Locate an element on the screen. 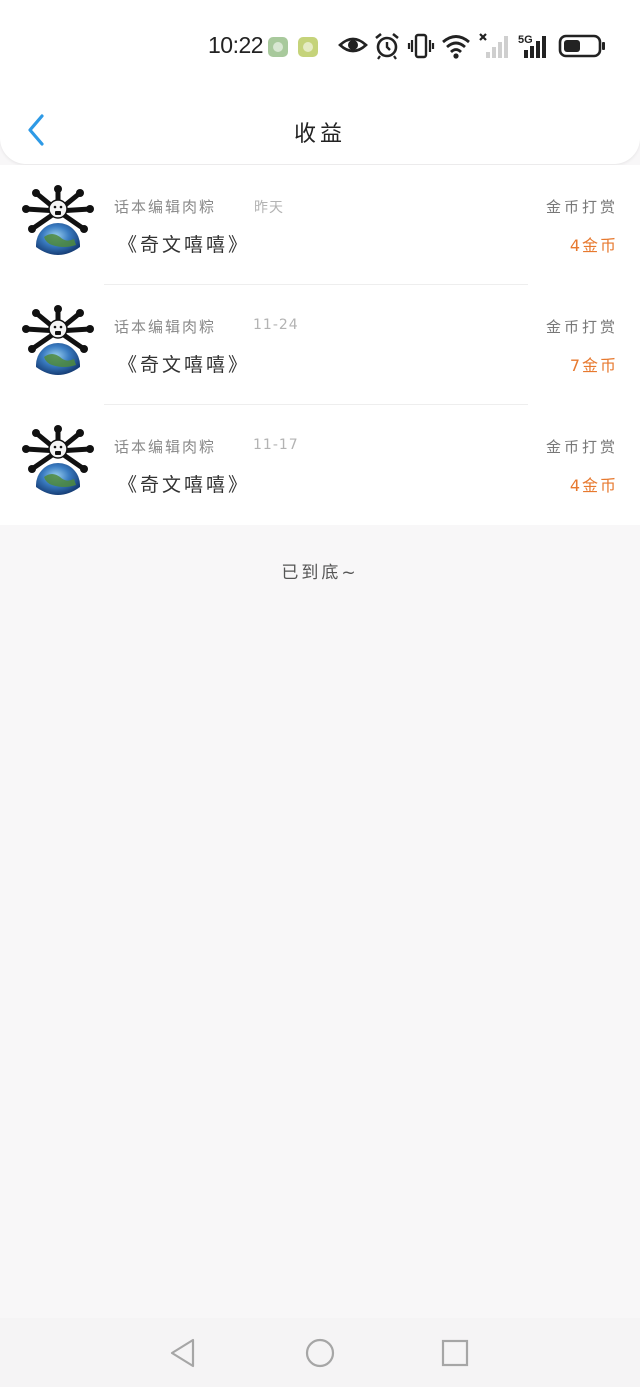  list-item: 话本编辑肉粽 11-24 《奇文嘻嘻》 金币打赏 7金币 is located at coordinates (320, 345).